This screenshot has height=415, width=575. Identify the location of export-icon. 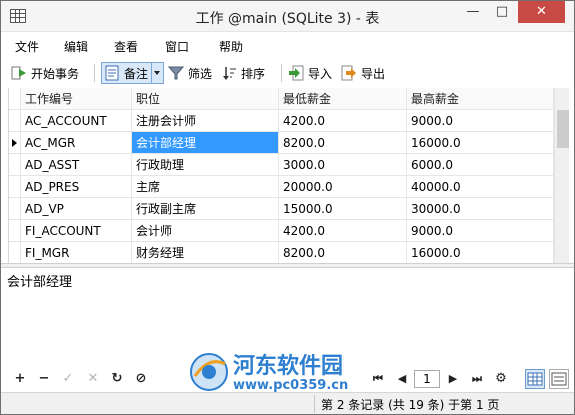
(349, 73).